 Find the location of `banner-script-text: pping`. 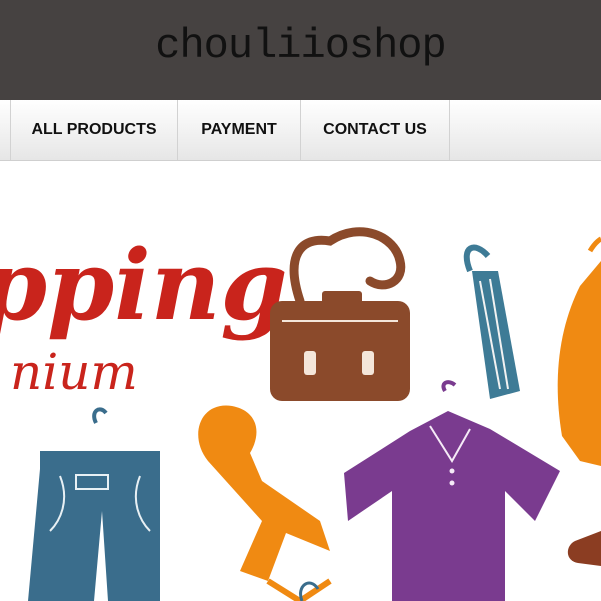

banner-script-text: pping is located at coordinates (144, 285).